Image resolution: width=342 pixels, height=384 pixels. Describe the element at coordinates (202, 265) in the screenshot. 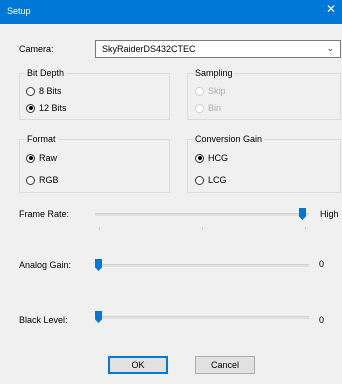

I see `analog-gain-track` at that location.